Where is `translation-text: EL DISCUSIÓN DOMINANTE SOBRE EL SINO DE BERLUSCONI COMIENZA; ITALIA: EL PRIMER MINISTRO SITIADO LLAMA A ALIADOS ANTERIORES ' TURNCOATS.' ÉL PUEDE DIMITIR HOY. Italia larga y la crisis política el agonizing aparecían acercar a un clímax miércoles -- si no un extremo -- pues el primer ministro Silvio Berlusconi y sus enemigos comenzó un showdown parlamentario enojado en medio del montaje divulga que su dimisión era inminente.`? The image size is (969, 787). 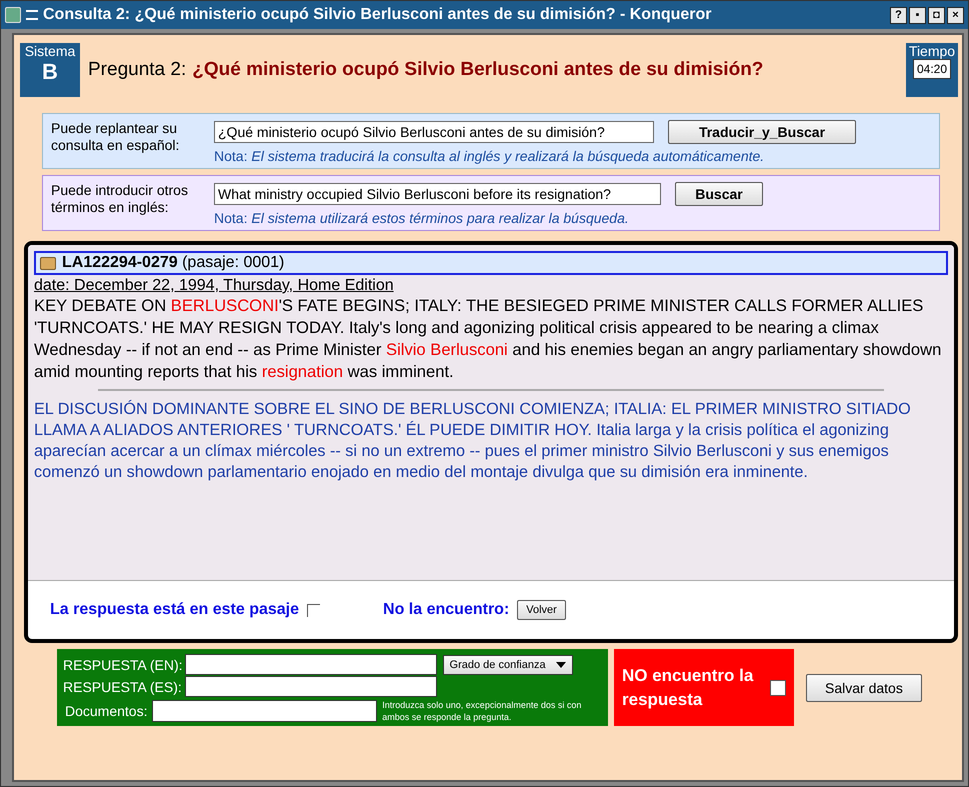 translation-text: EL DISCUSIÓN DOMINANTE SOBRE EL SINO DE BERLUSCONI COMIENZA; ITALIA: EL PRIMER MINISTRO SITIADO LLAMA A ALIADOS ANTERIORES ' TURNCOATS.' ÉL PUEDE DIMITIR HOY. Italia larga y la crisis política el agonizing aparecían acercar a un clímax miércoles -- si no un extremo -- pues el primer ministro Silvio Berlusconi y sus enemigos comenzó un showdown parlamentario enojado en medio del montaje divulga que su dimisión era inminente. is located at coordinates (473, 441).